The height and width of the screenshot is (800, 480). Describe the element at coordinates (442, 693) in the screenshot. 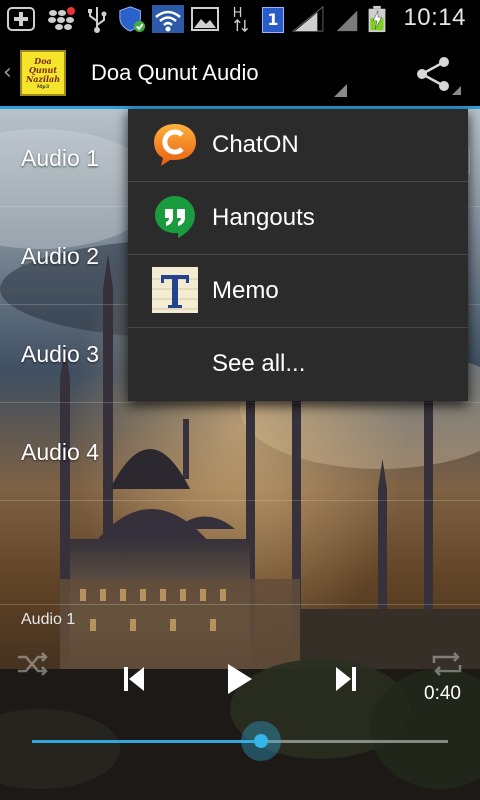

I see `elapsed-time: 0:40` at that location.